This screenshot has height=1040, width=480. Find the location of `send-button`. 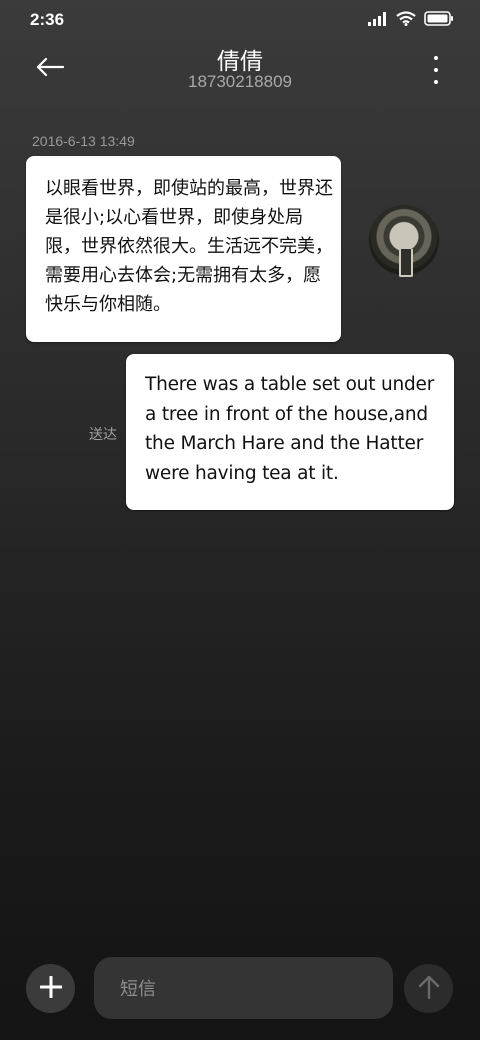

send-button is located at coordinates (428, 988).